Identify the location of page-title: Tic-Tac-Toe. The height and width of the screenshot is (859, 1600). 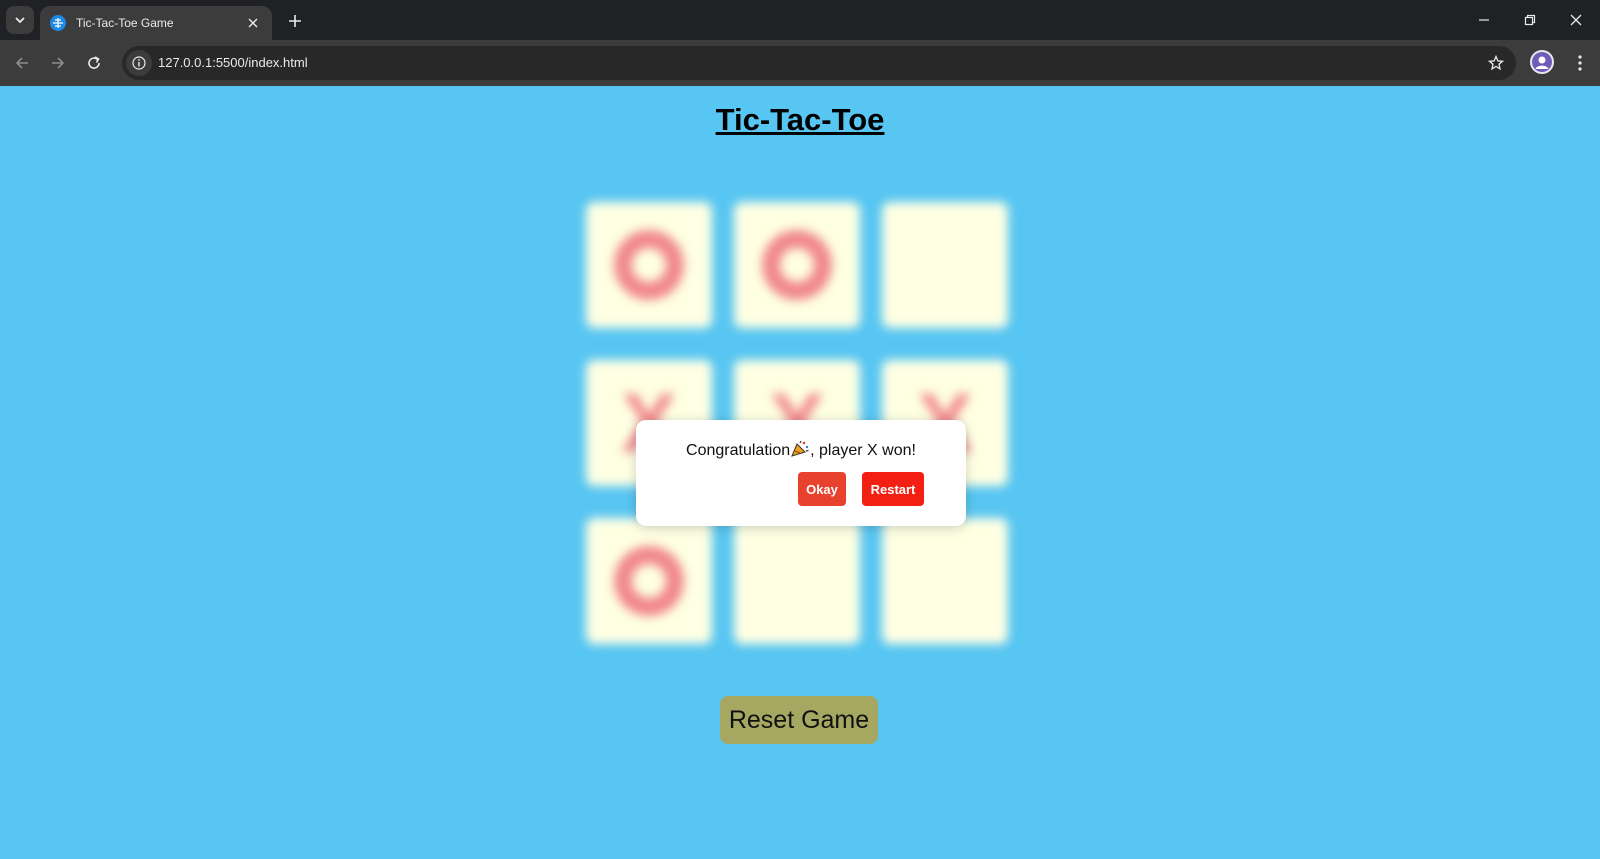
(800, 119).